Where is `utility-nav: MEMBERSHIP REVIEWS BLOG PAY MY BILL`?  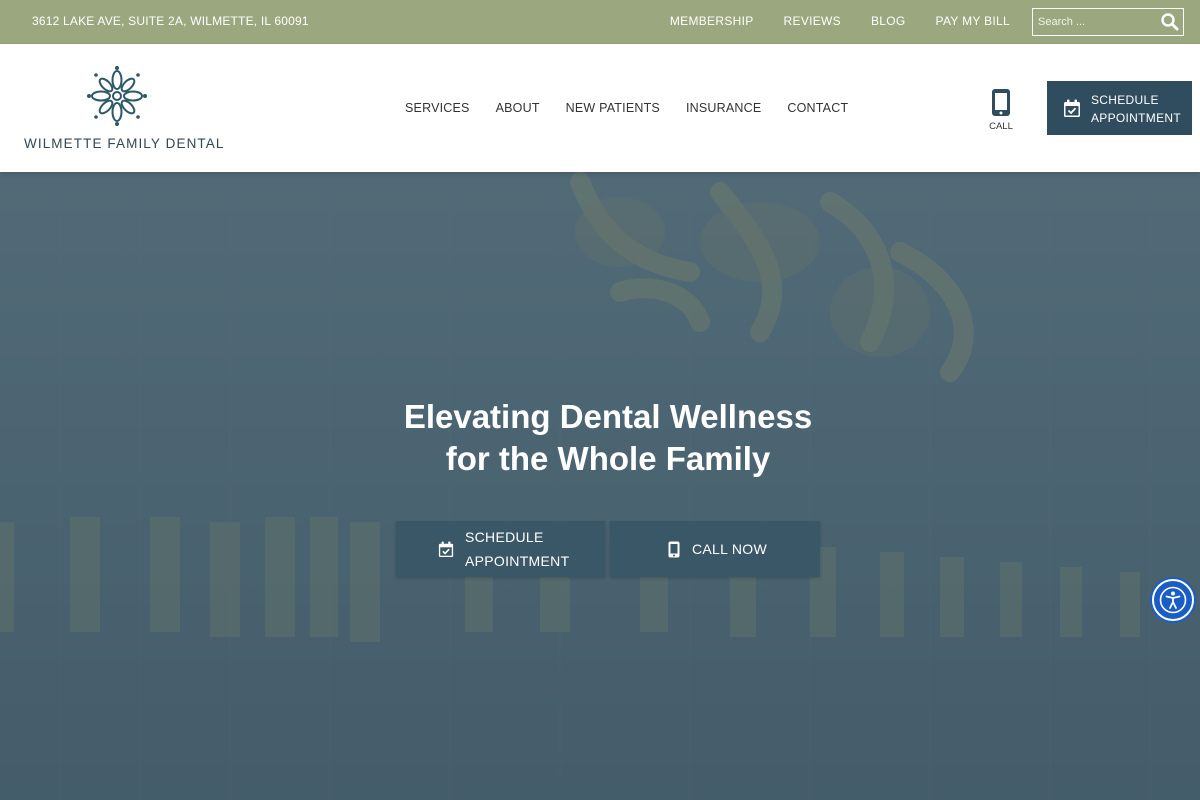
utility-nav: MEMBERSHIP REVIEWS BLOG PAY MY BILL is located at coordinates (840, 21).